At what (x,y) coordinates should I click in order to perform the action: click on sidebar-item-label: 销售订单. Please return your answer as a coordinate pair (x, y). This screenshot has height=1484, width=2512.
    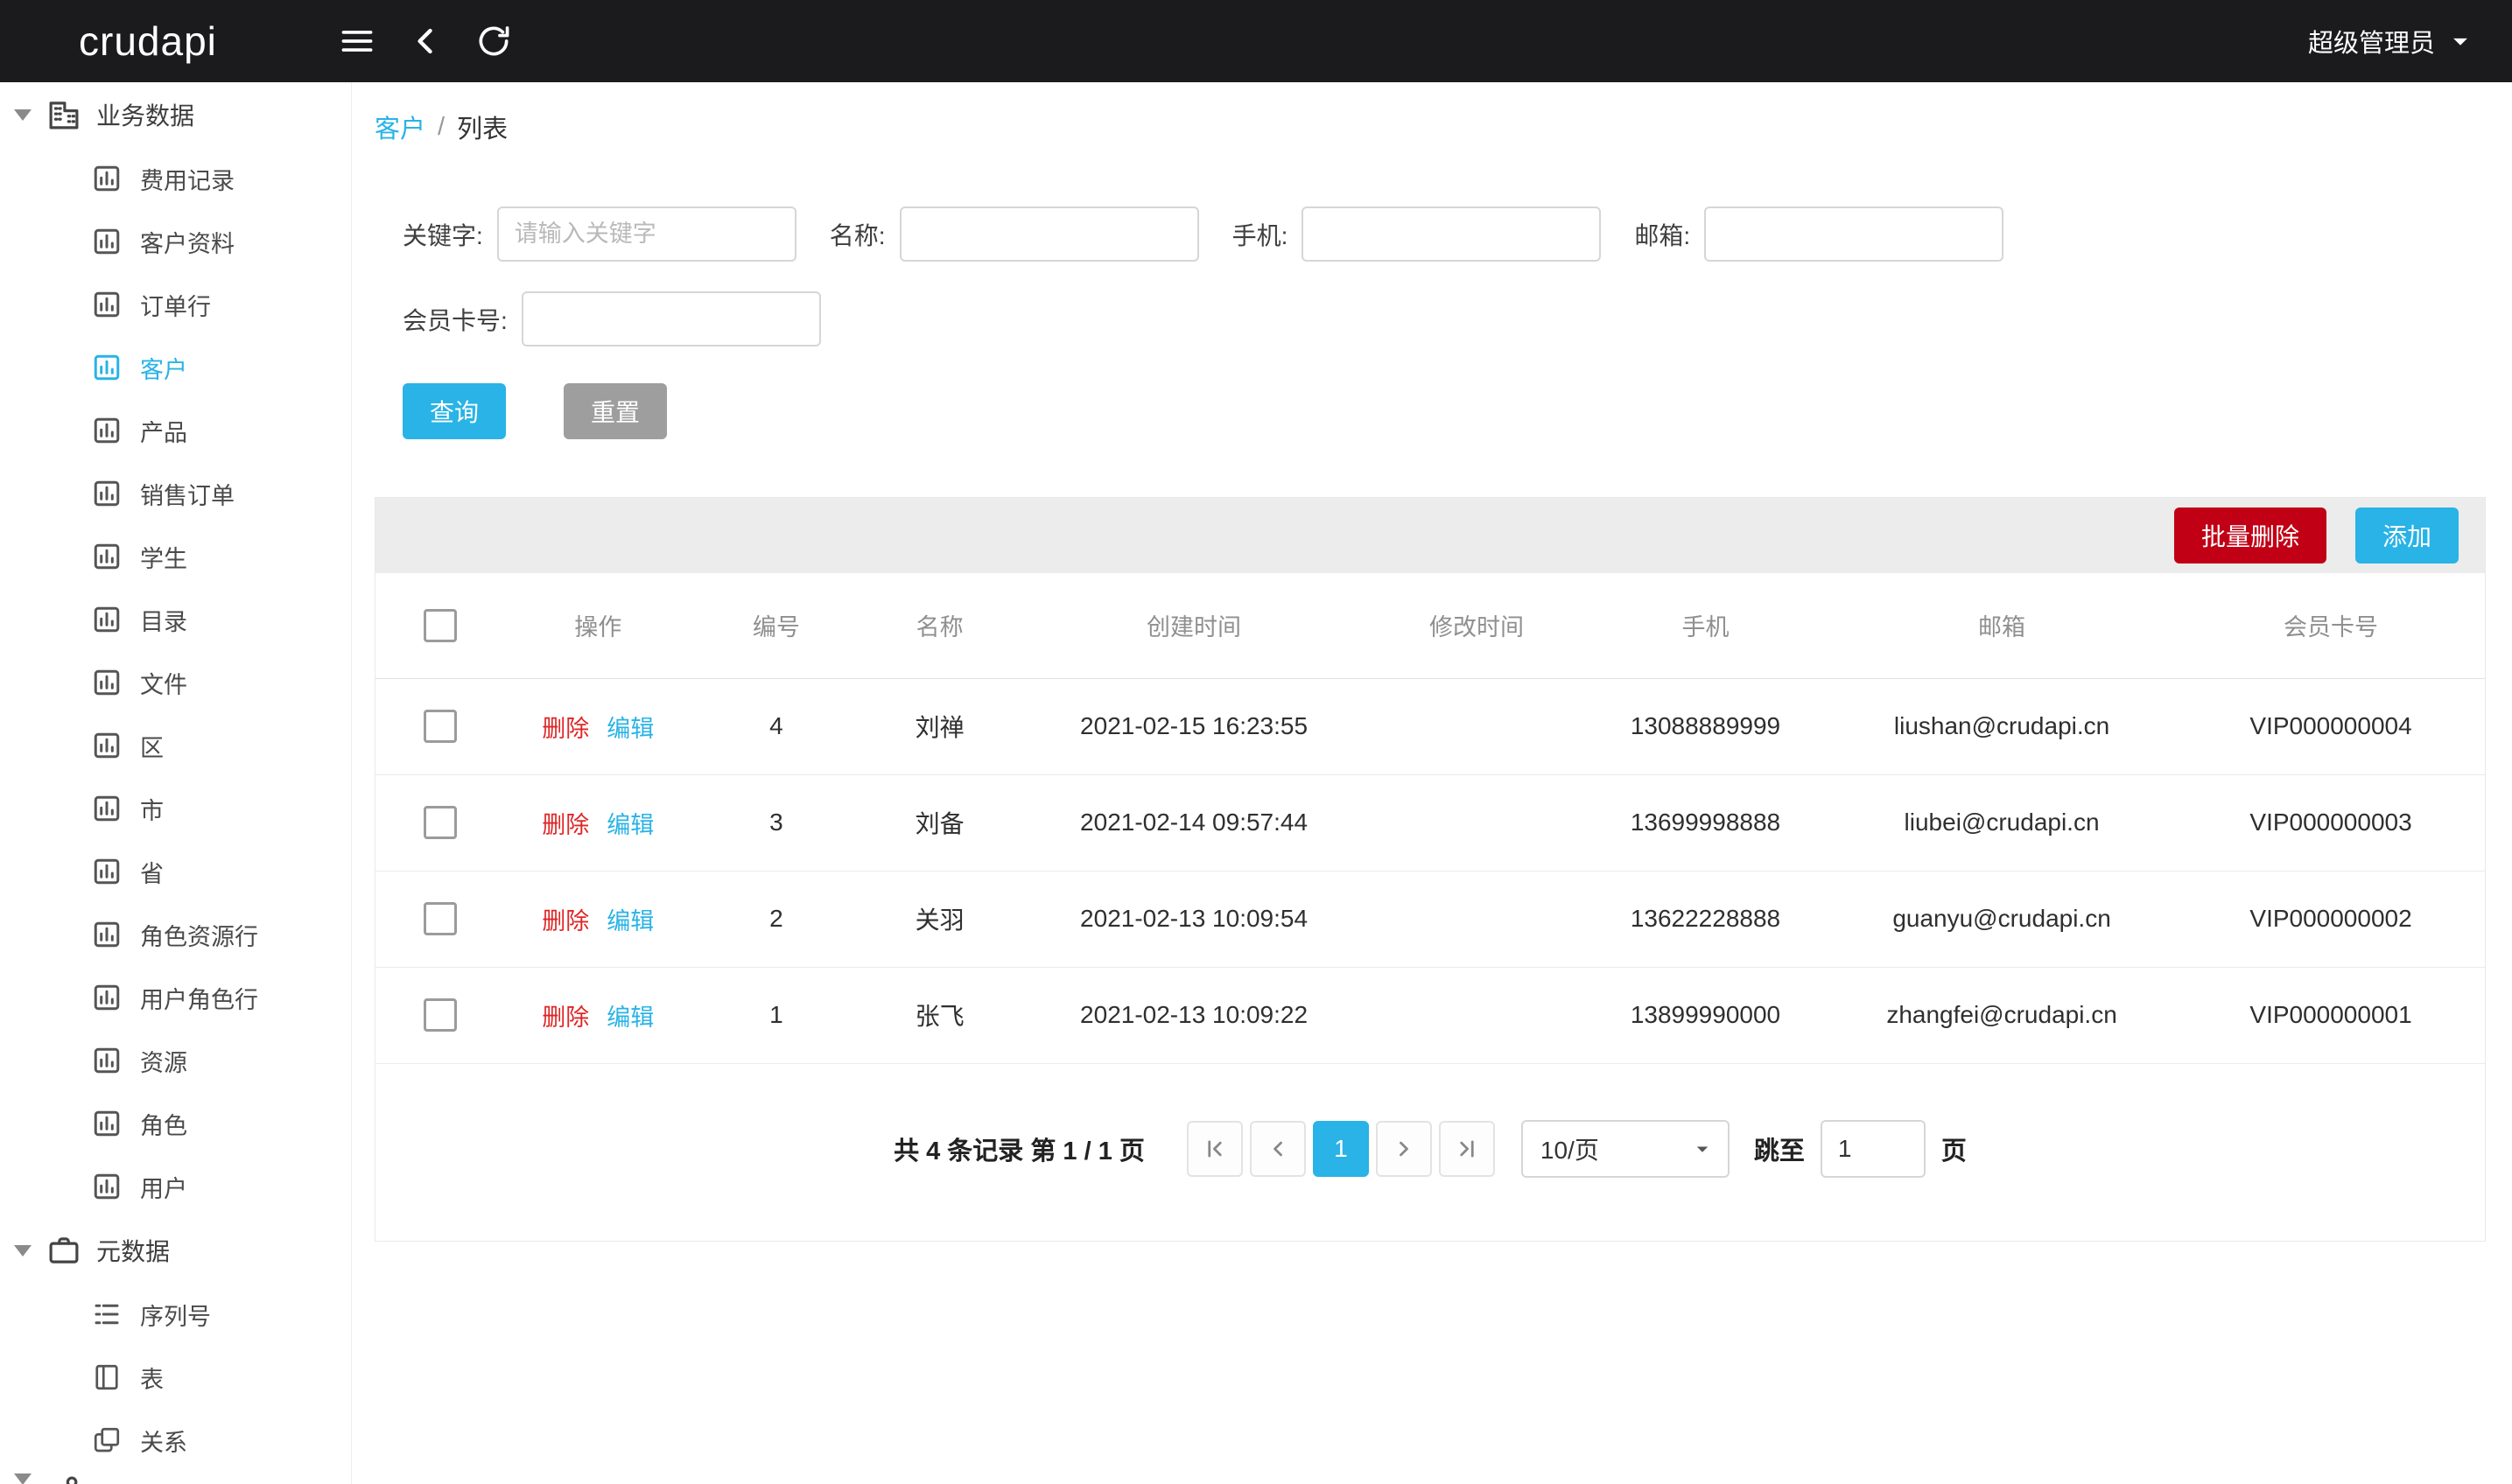
    Looking at the image, I should click on (187, 495).